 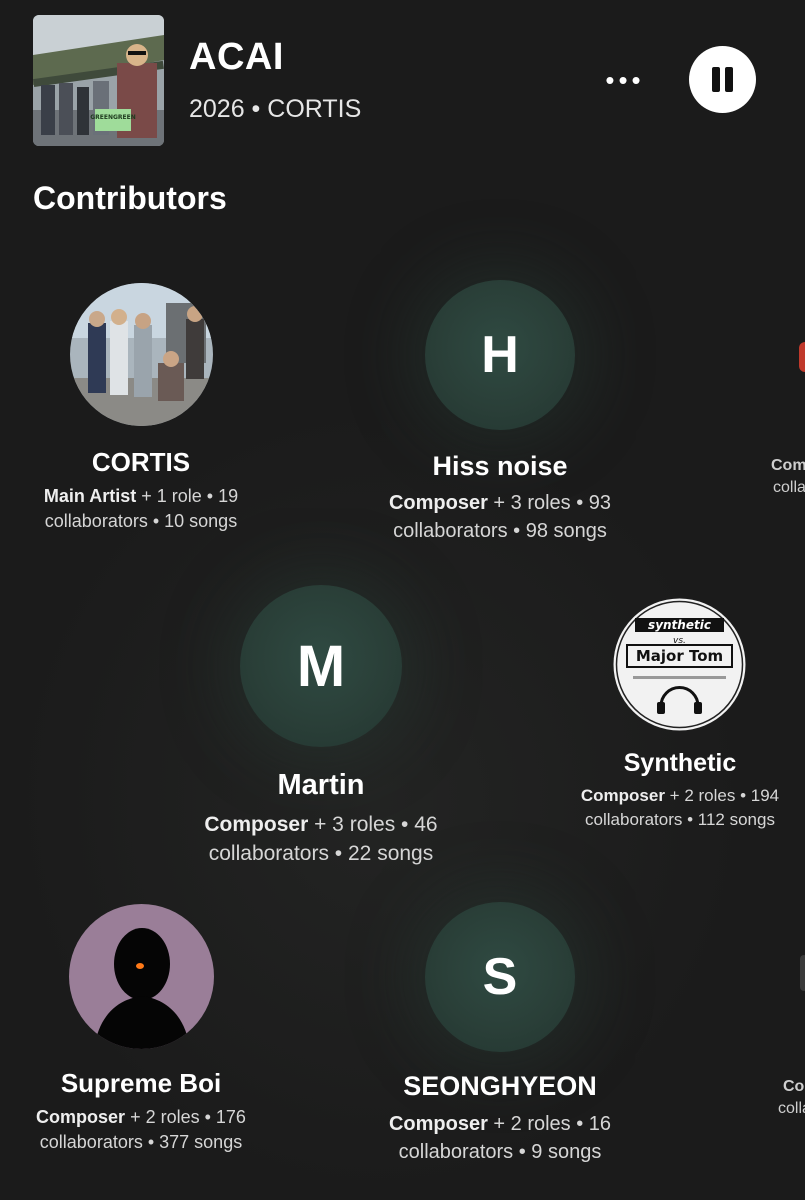 I want to click on contributor-avatar: synthetic vs. Major Tom, so click(x=679, y=664).